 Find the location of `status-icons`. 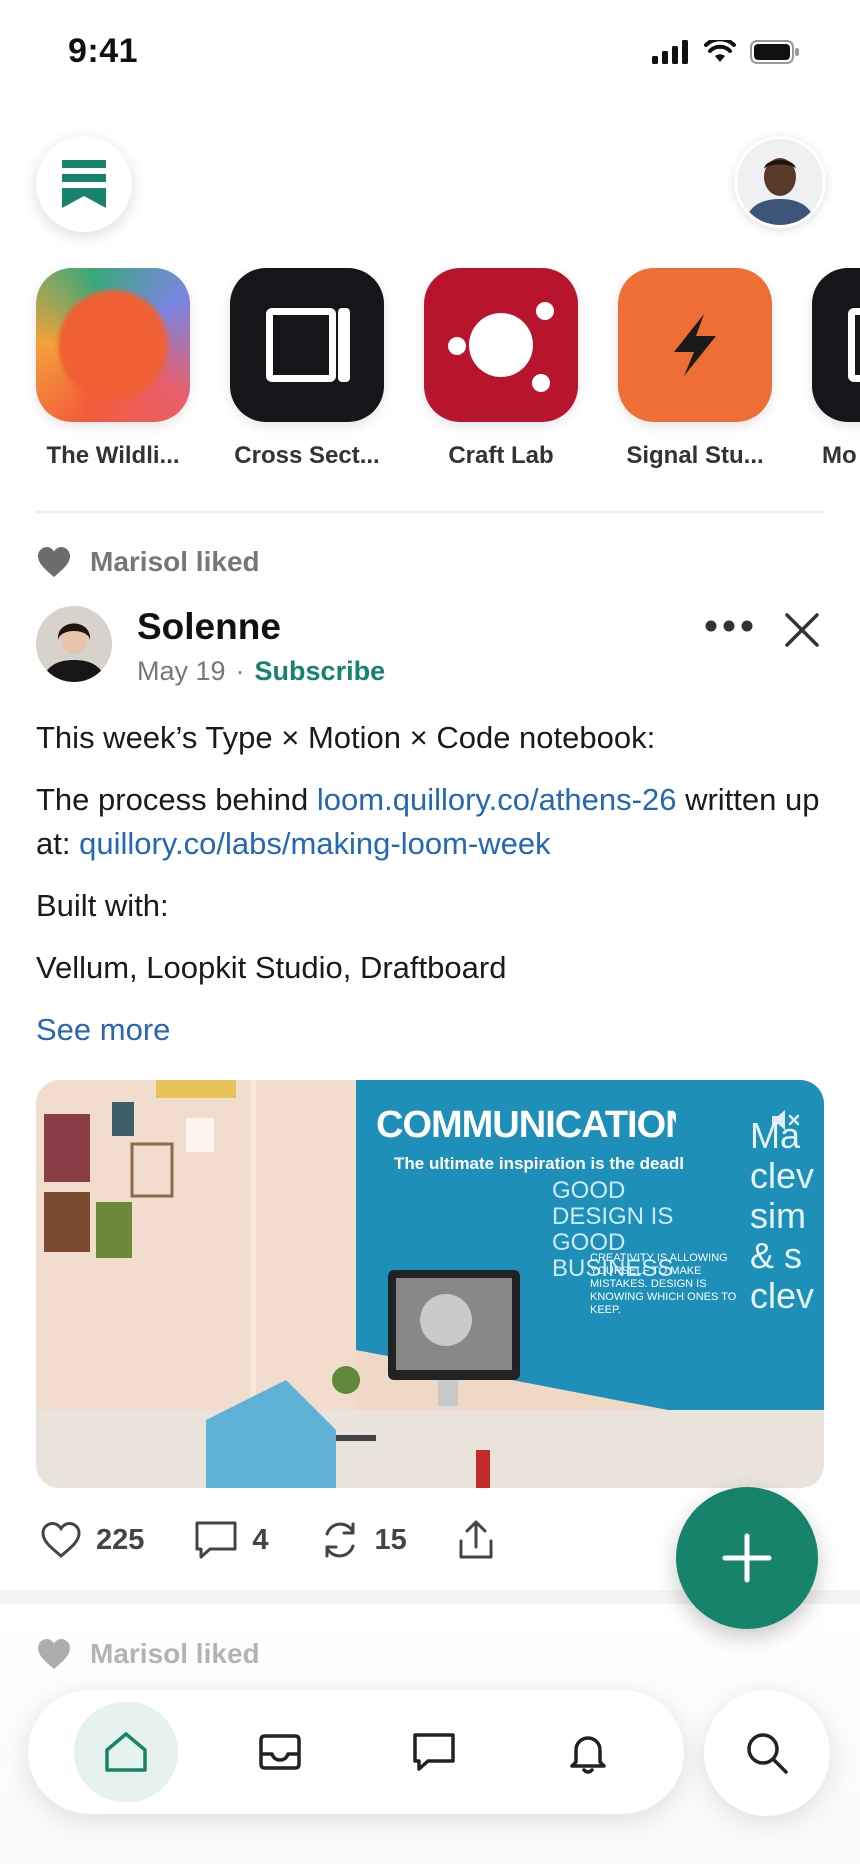

status-icons is located at coordinates (726, 52).